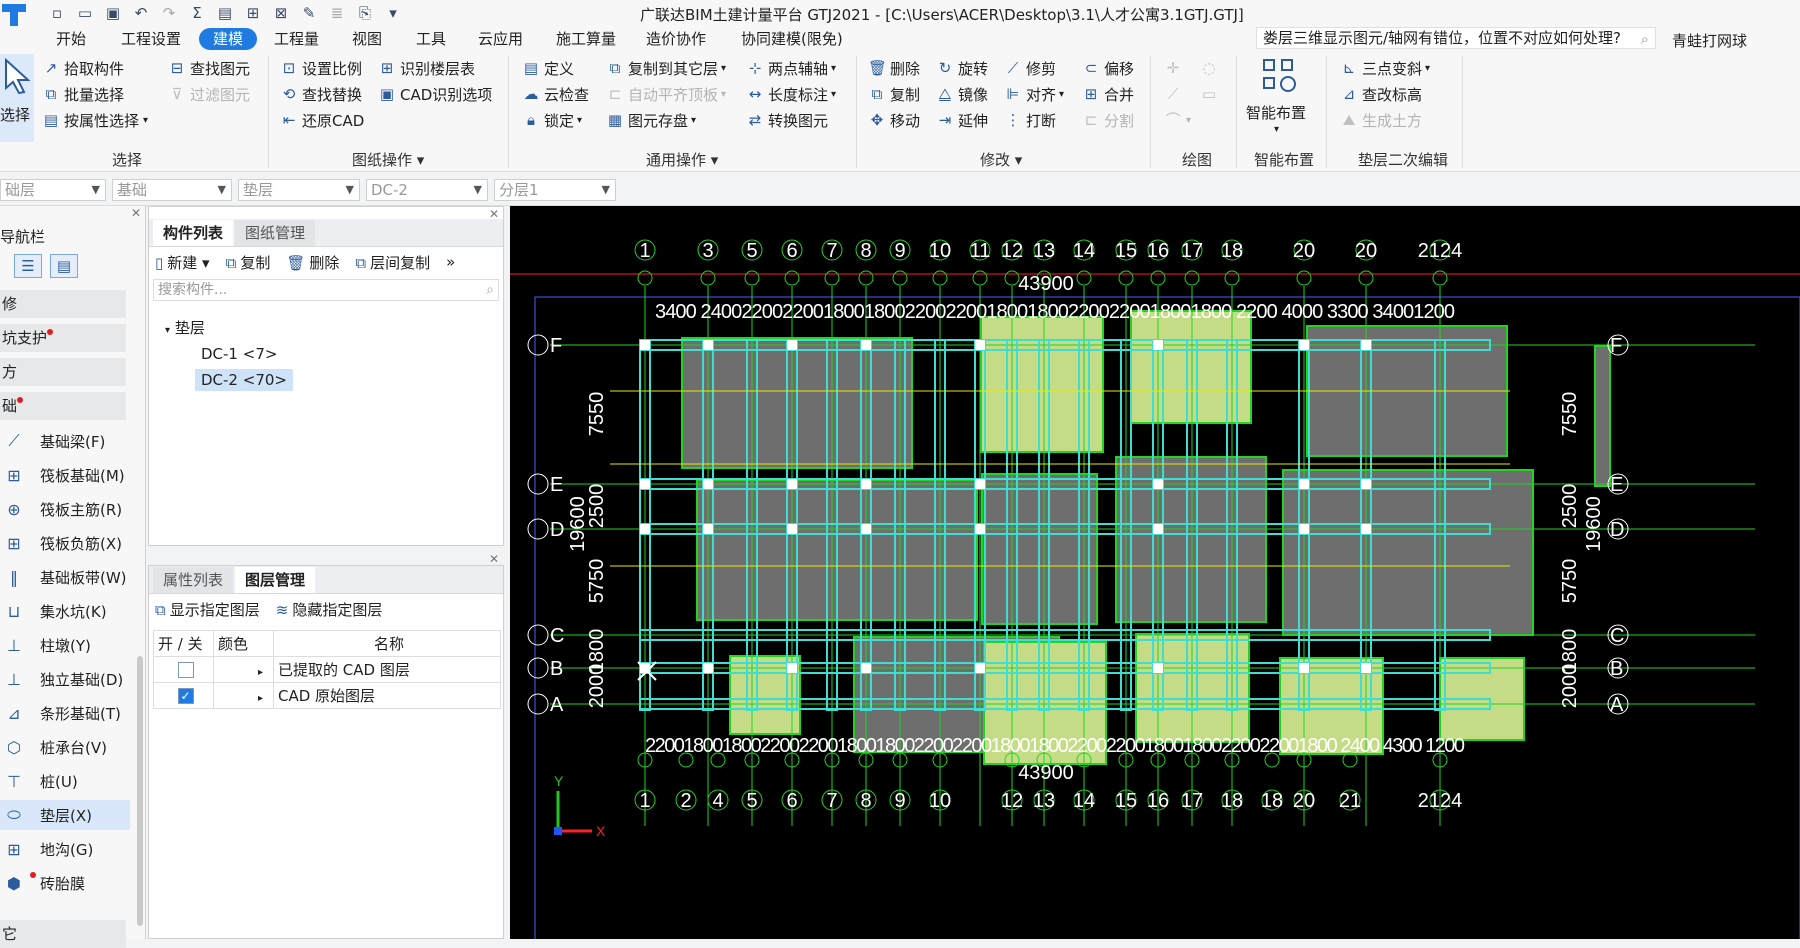 Image resolution: width=1800 pixels, height=948 pixels. Describe the element at coordinates (83, 94) in the screenshot. I see `batch-select-button: ⧉ 批量选择` at that location.